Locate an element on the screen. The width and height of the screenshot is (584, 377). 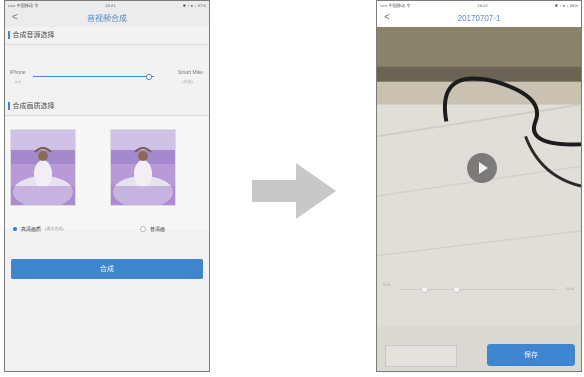
save-button: 保存 is located at coordinates (531, 355).